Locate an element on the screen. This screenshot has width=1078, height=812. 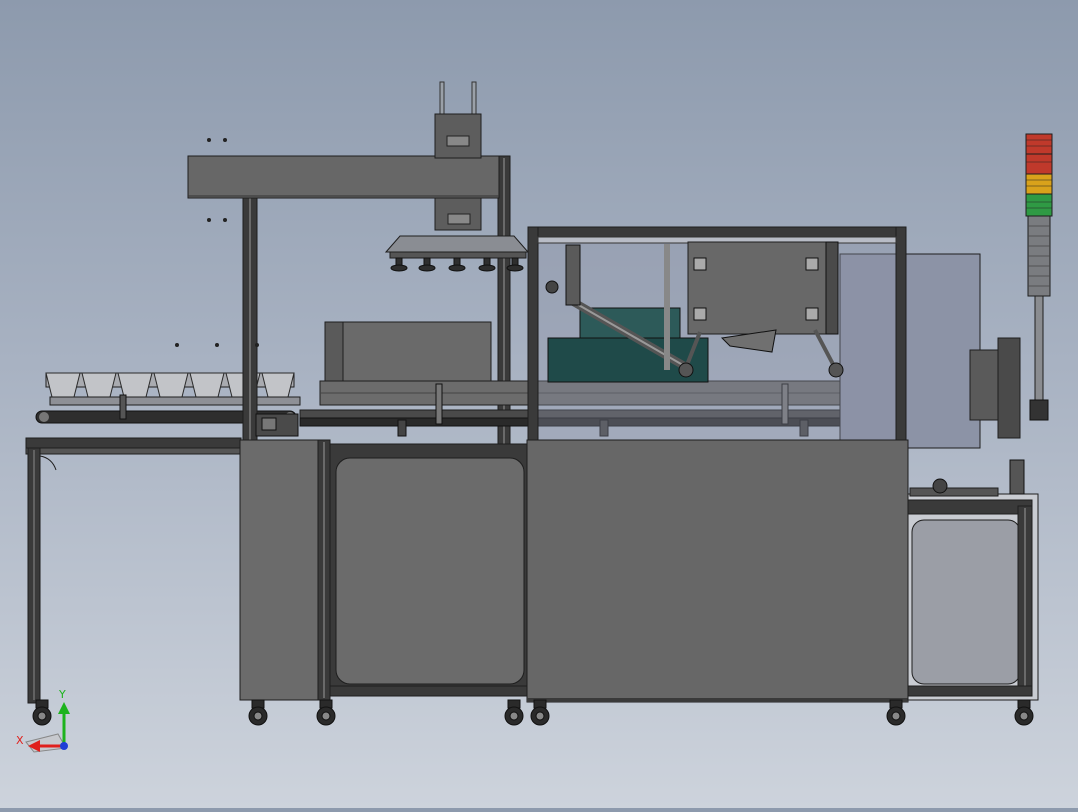
signal-tower is located at coordinates (1039, 277).